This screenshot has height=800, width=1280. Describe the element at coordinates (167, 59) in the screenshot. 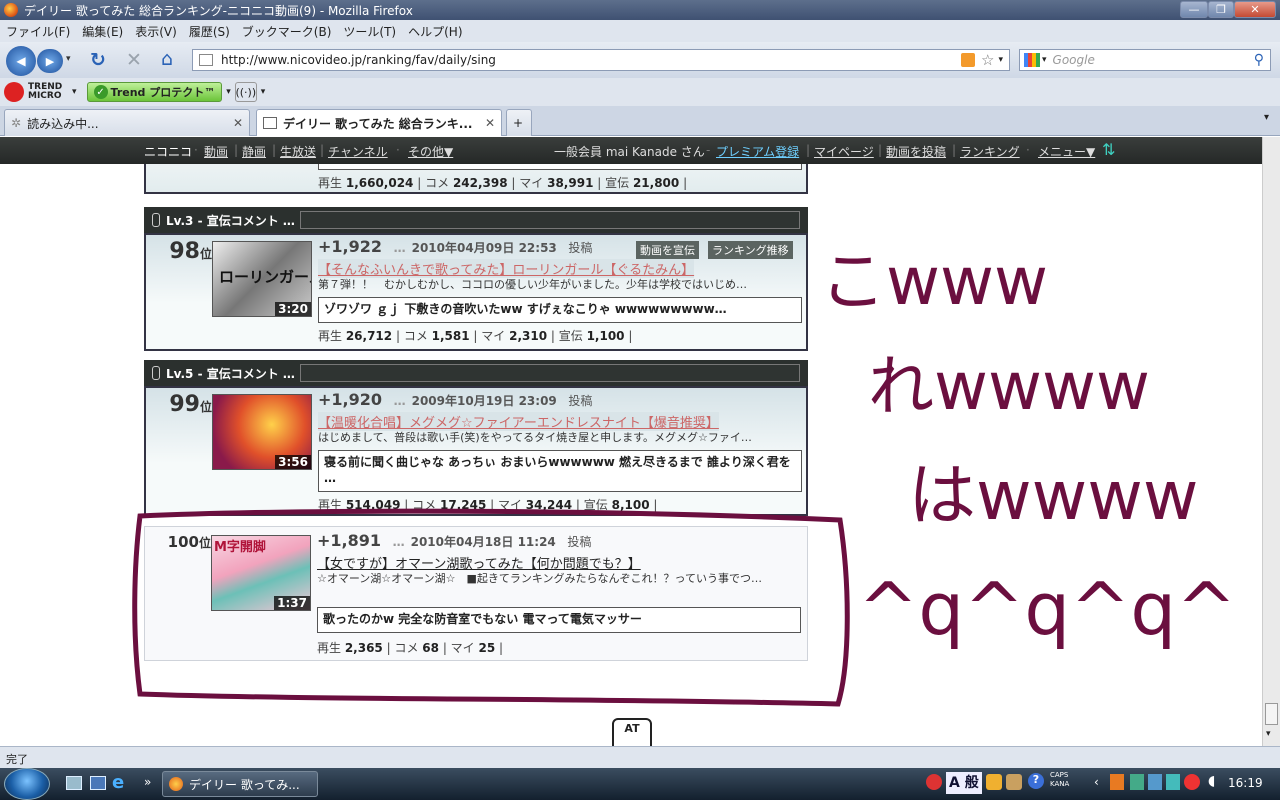

I see `home-icon: ⌂` at that location.